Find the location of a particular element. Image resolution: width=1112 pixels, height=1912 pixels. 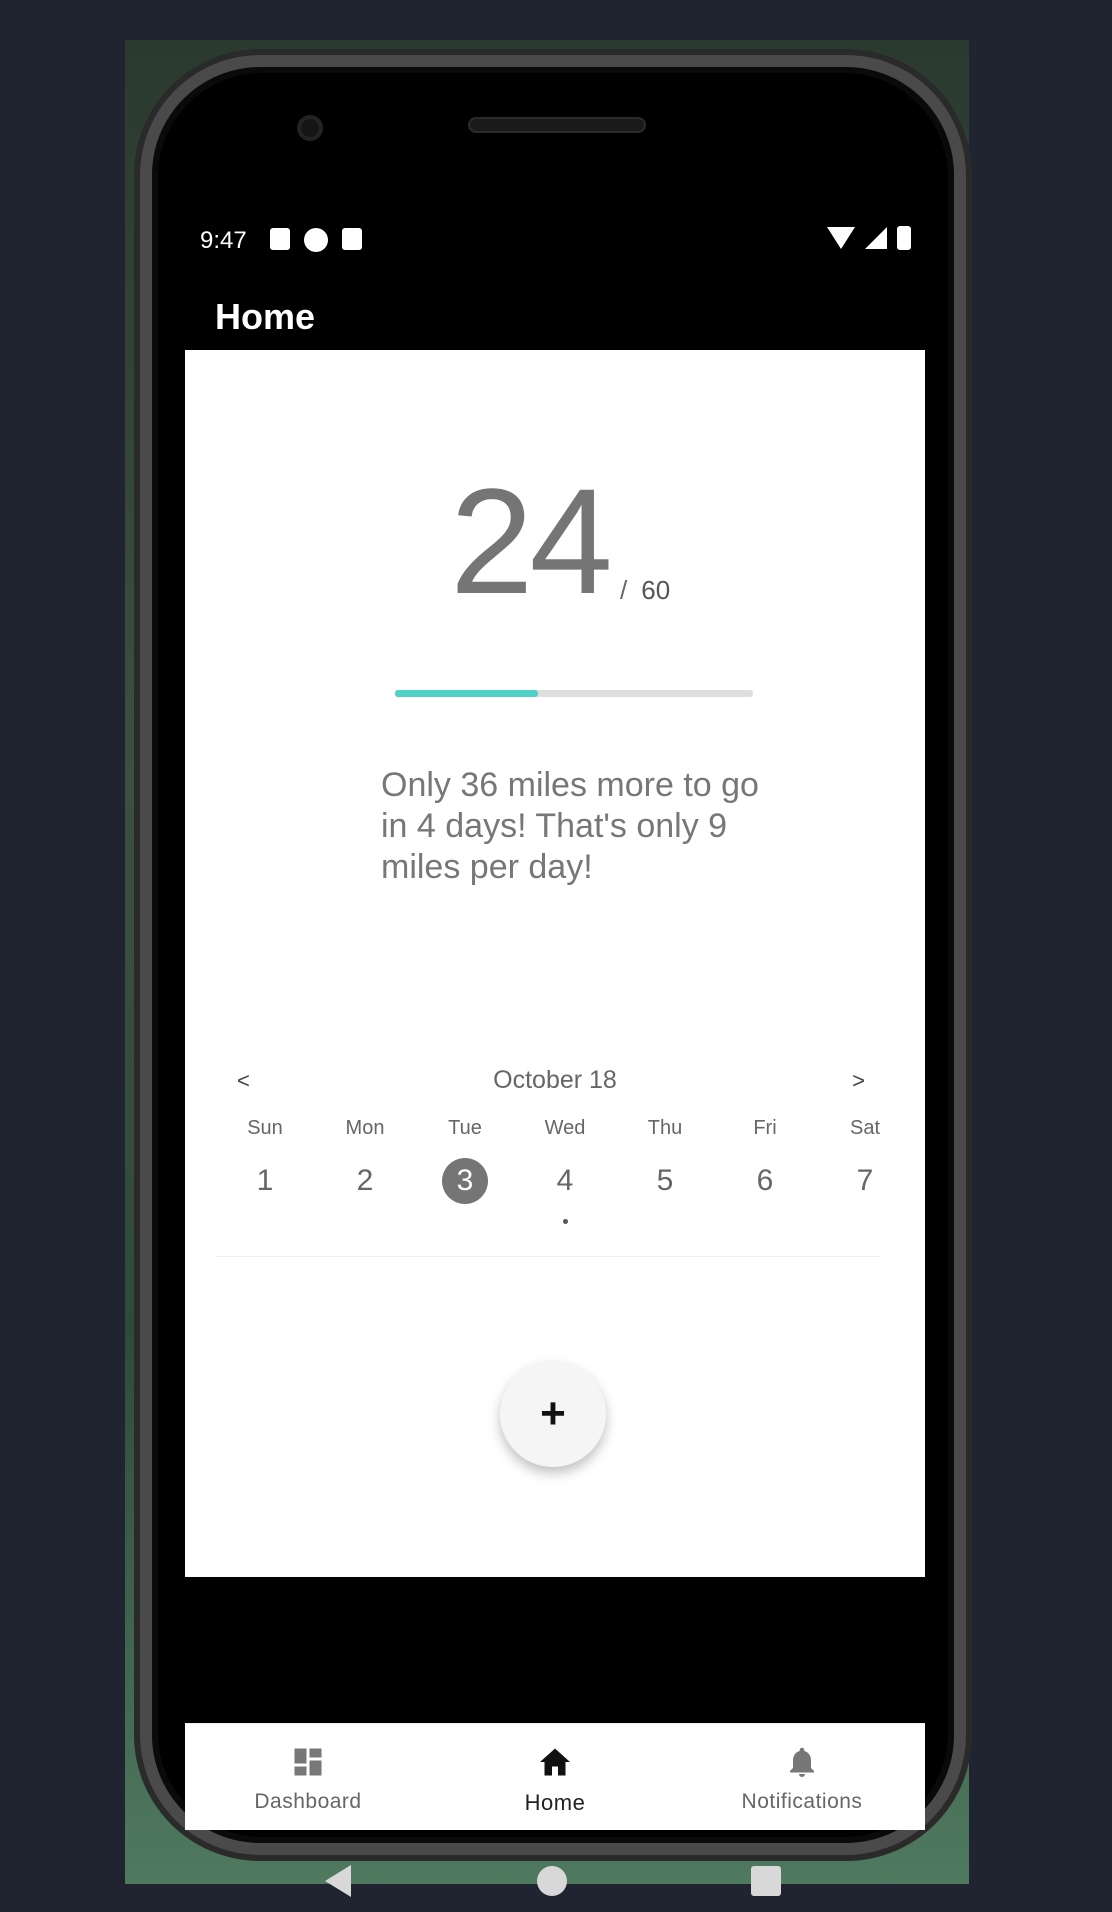

day-number: 2 is located at coordinates (365, 1181).